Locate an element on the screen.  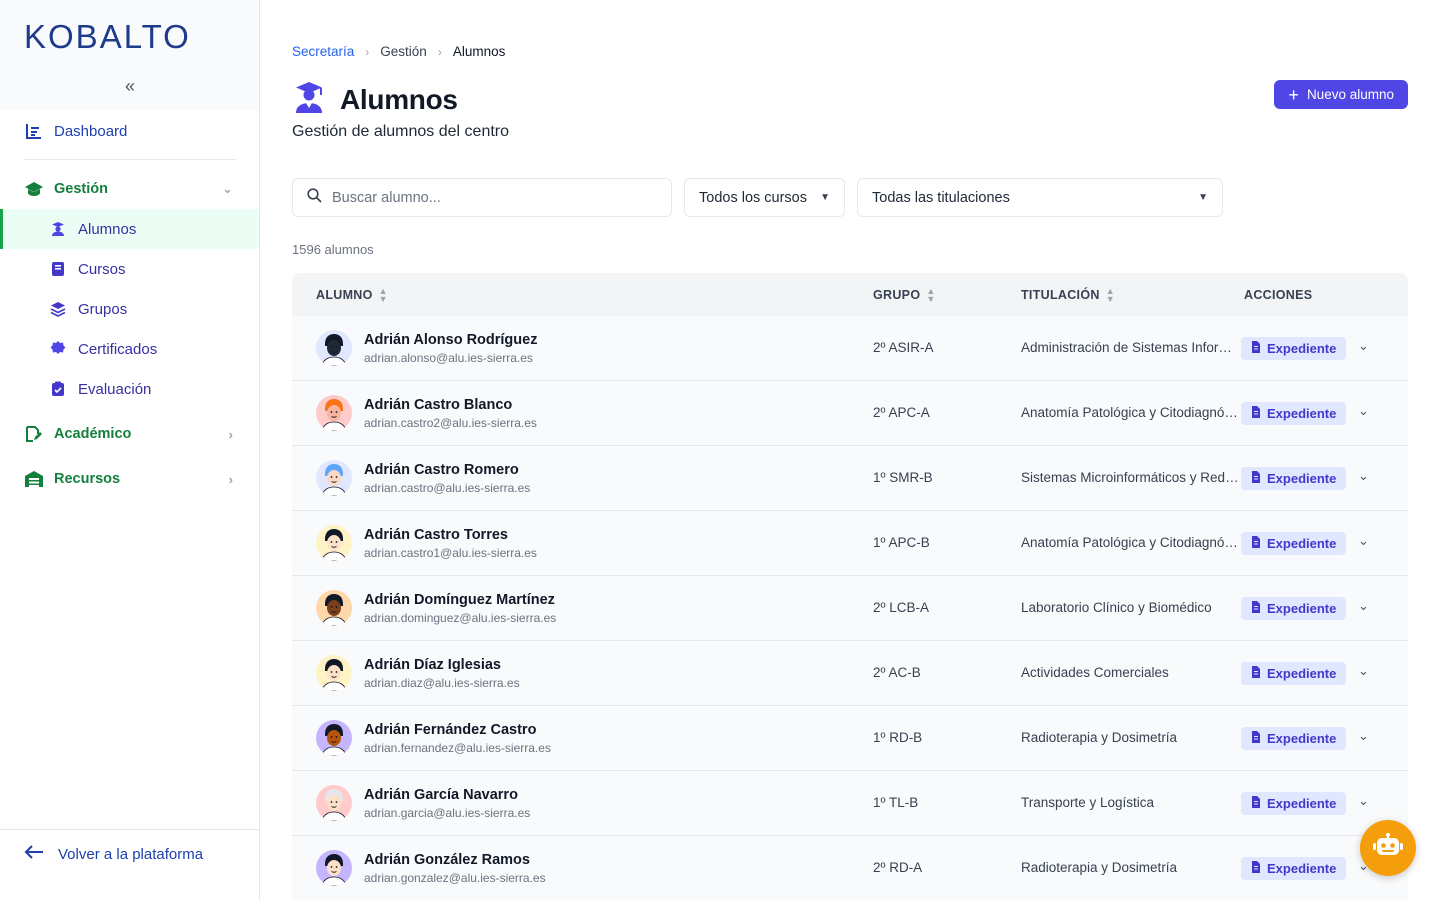
sidebar-section-gestion: Gestión ⌄ is located at coordinates (129, 189).